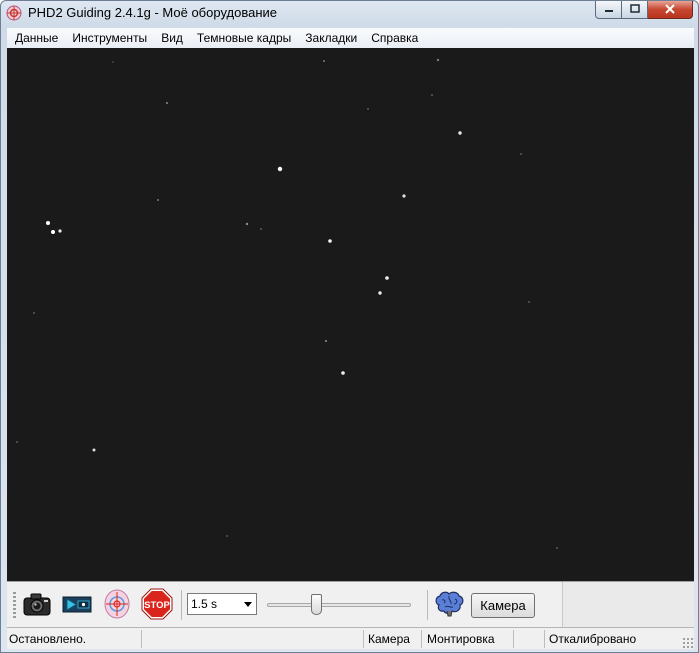 Image resolution: width=699 pixels, height=653 pixels. I want to click on camera-connect-button: Камера, so click(503, 605).